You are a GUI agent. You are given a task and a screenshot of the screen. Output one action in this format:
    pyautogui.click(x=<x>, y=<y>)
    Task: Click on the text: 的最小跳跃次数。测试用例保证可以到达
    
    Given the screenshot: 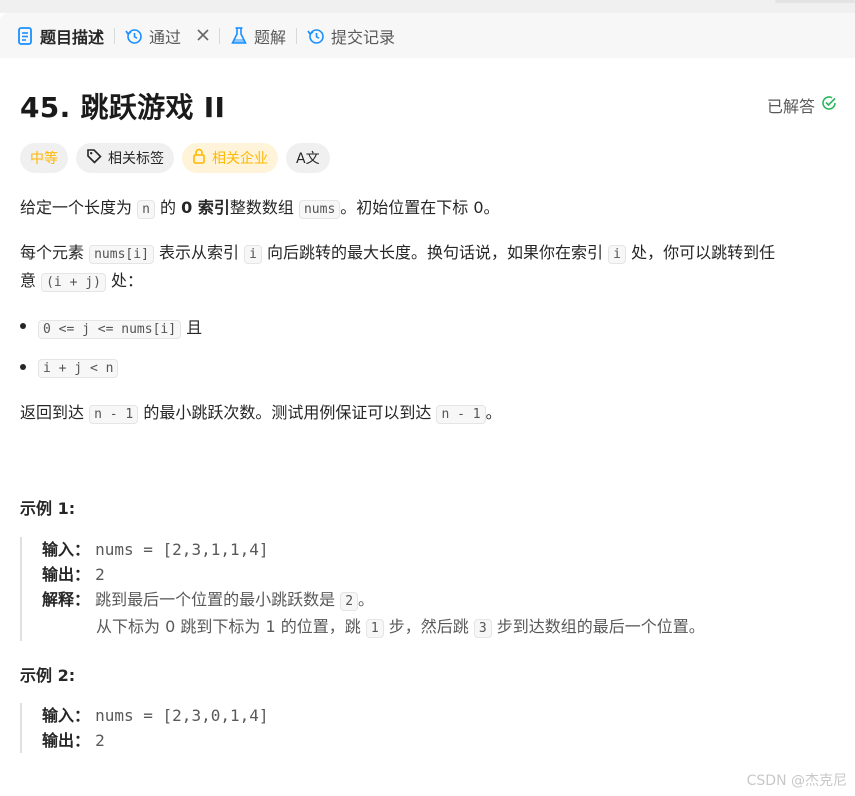 What is the action you would take?
    pyautogui.click(x=287, y=412)
    